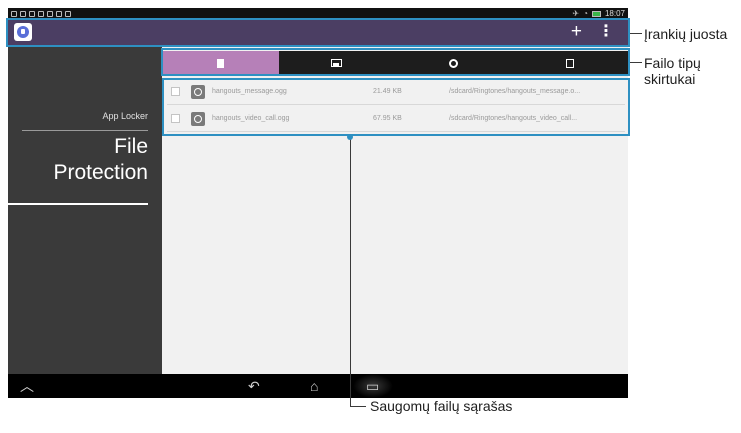 This screenshot has height=433, width=741. What do you see at coordinates (318, 32) in the screenshot?
I see `toolbar-highlight-frame` at bounding box center [318, 32].